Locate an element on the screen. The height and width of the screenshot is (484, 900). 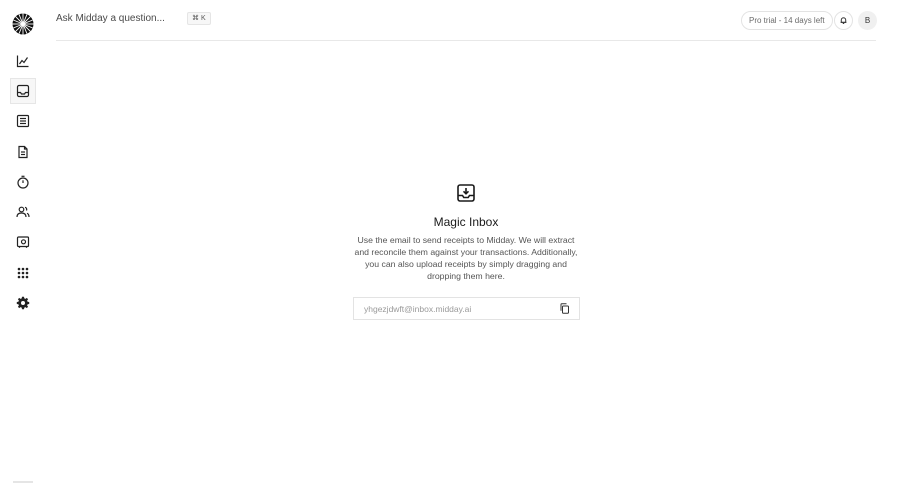
chart-line-icon is located at coordinates (22, 61).